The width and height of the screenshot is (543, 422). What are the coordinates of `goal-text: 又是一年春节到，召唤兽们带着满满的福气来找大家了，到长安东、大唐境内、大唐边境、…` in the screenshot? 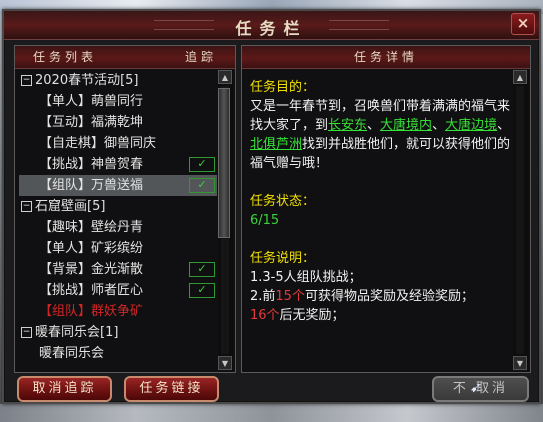 It's located at (381, 135).